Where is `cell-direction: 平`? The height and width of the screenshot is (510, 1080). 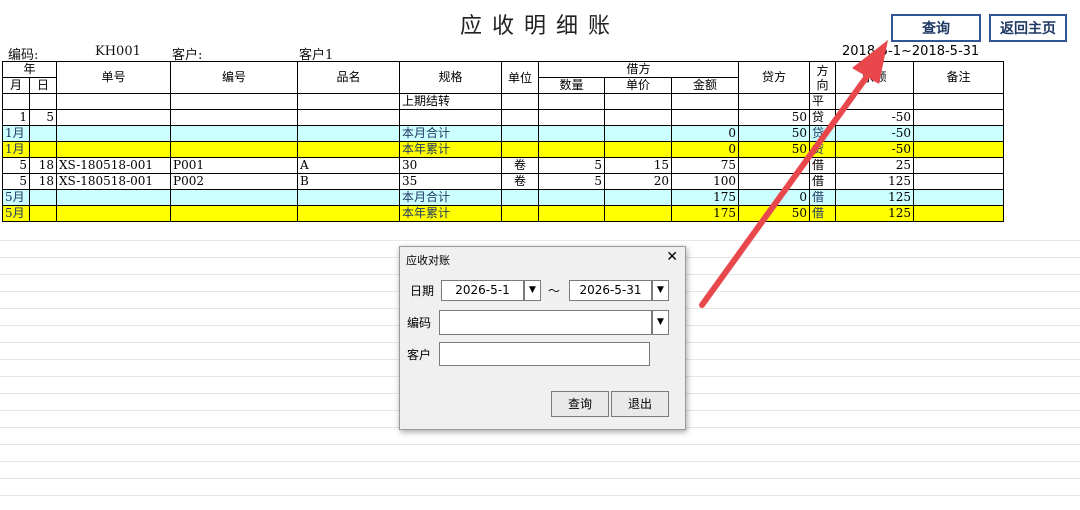
cell-direction: 平 is located at coordinates (822, 101).